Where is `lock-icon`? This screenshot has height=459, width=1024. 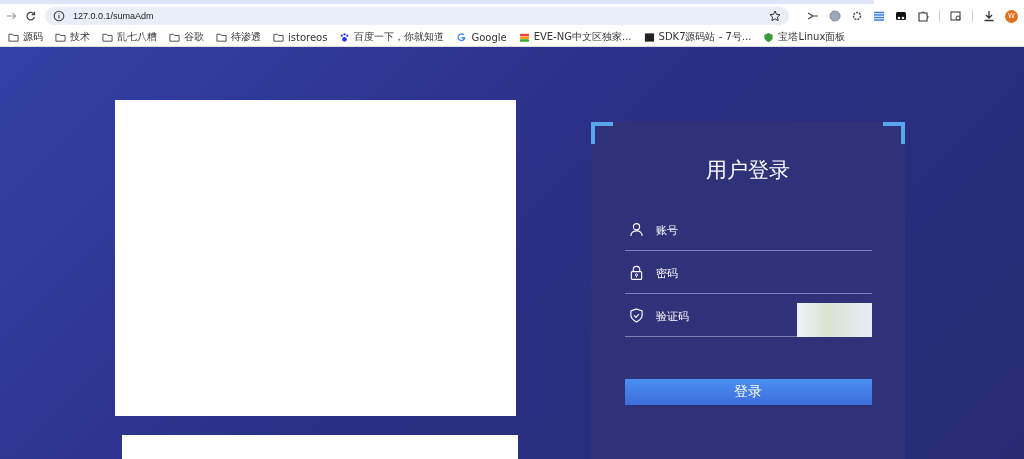 lock-icon is located at coordinates (636, 272).